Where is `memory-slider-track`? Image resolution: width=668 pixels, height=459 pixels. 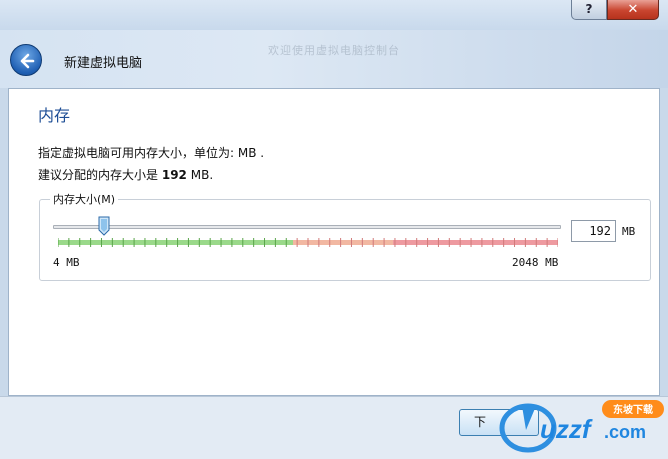 memory-slider-track is located at coordinates (307, 227).